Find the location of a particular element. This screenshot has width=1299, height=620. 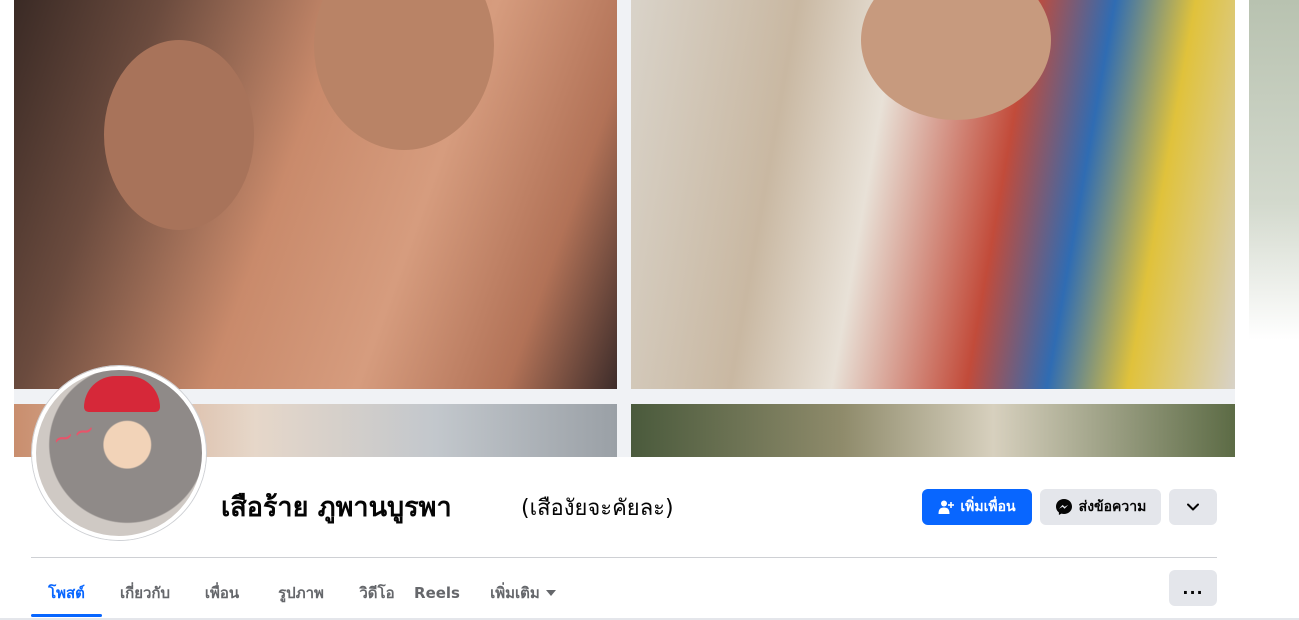

profile-name: เสือร้าย ภูพานบูรพา is located at coordinates (336, 507).